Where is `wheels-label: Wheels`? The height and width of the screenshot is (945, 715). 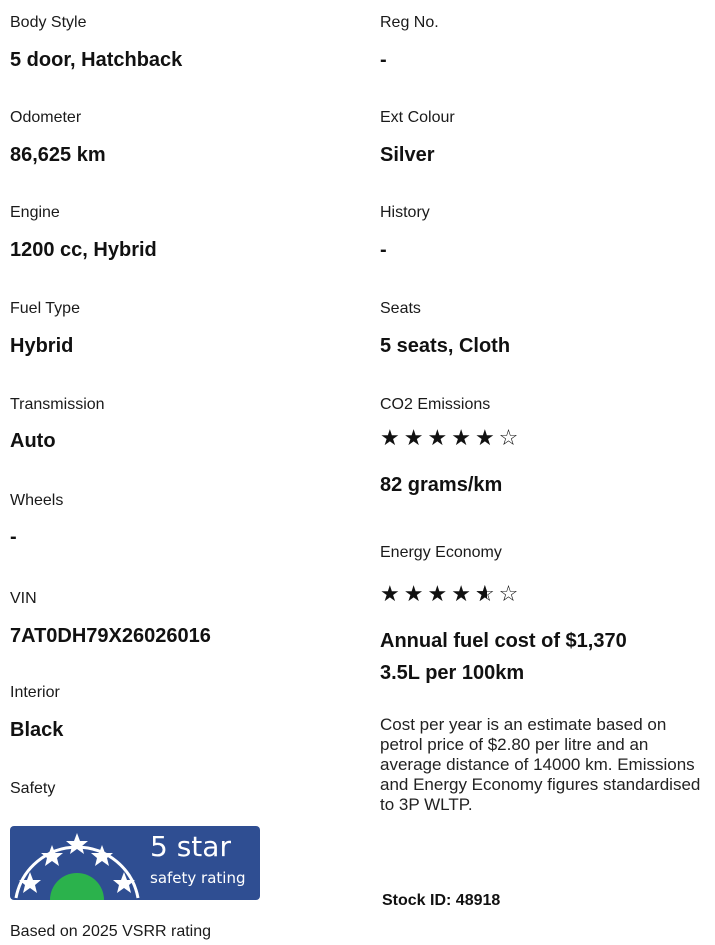 wheels-label: Wheels is located at coordinates (37, 500).